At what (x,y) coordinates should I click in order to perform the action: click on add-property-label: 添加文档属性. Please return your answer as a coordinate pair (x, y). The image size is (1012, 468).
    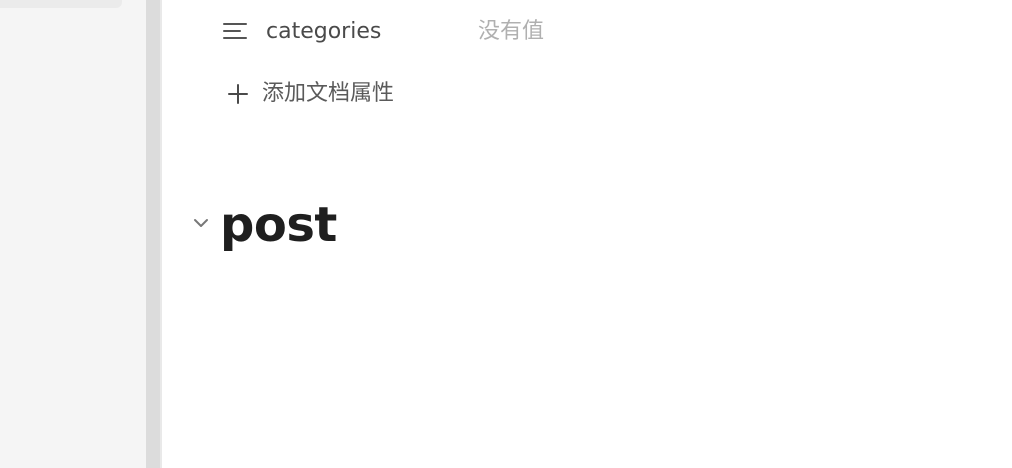
    Looking at the image, I should click on (328, 93).